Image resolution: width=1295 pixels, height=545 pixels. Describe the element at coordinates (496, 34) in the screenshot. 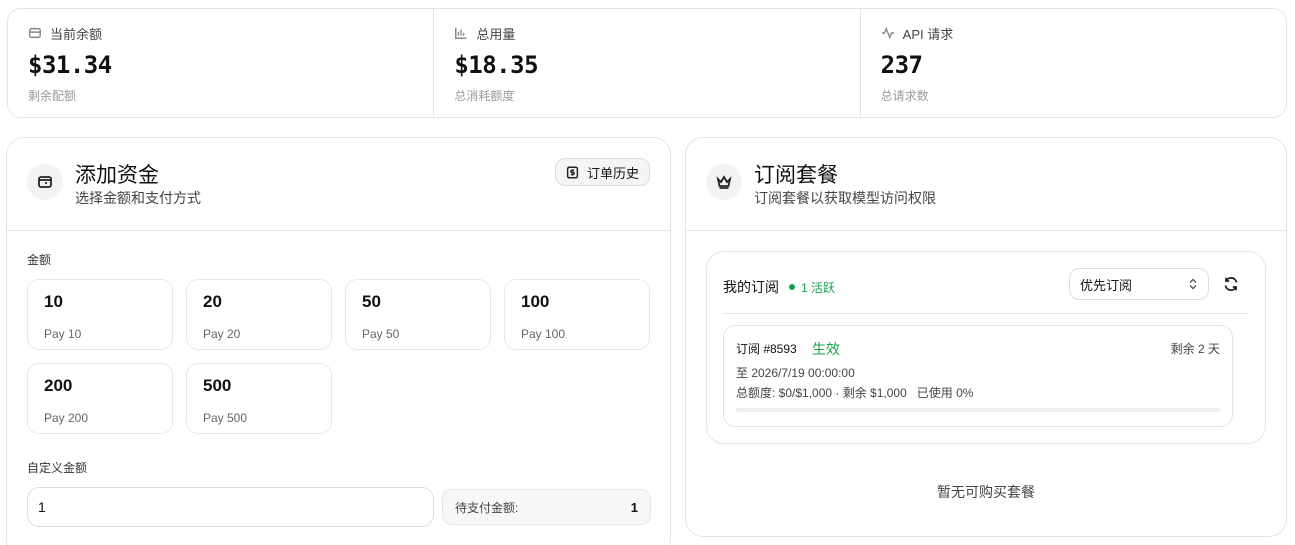

I see `stat-label: 总用量` at that location.